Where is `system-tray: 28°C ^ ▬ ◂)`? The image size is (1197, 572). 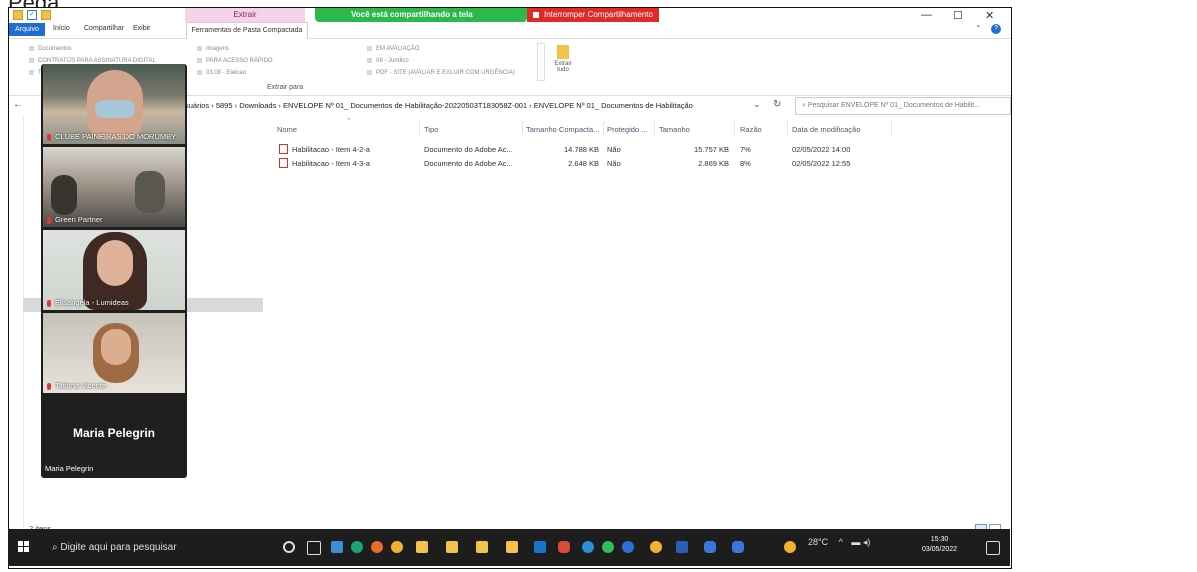 system-tray: 28°C ^ ▬ ◂) is located at coordinates (839, 542).